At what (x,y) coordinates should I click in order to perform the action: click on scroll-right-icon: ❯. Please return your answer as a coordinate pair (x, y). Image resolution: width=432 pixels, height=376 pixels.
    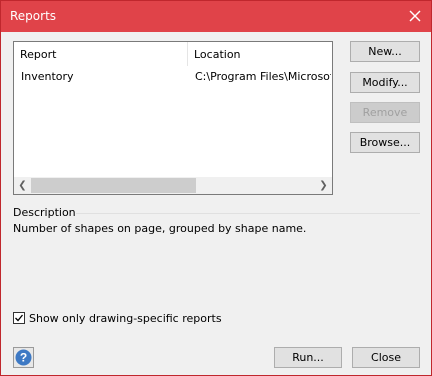
    Looking at the image, I should click on (323, 185).